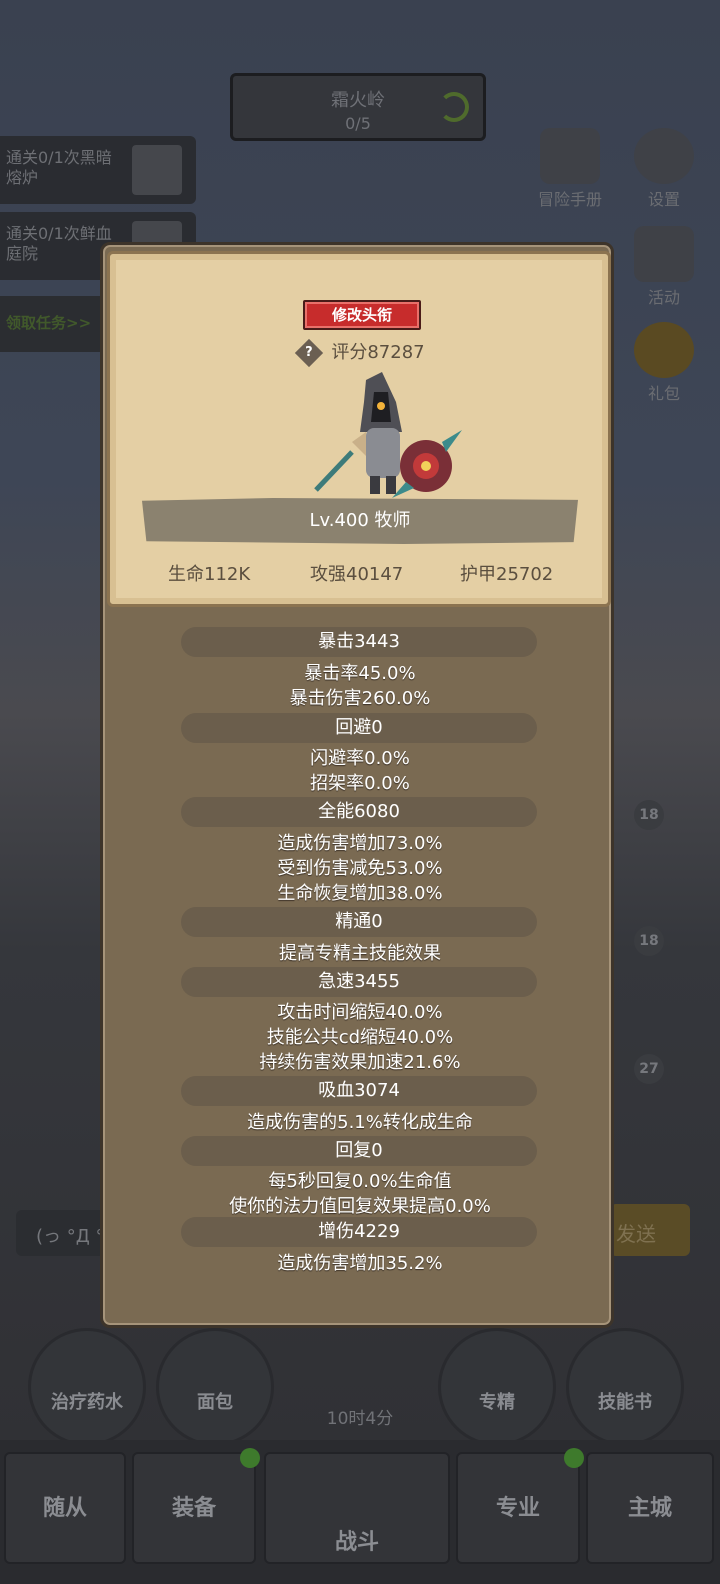 The width and height of the screenshot is (720, 1584). Describe the element at coordinates (359, 642) in the screenshot. I see `stat-header-crit: 暴击3443` at that location.